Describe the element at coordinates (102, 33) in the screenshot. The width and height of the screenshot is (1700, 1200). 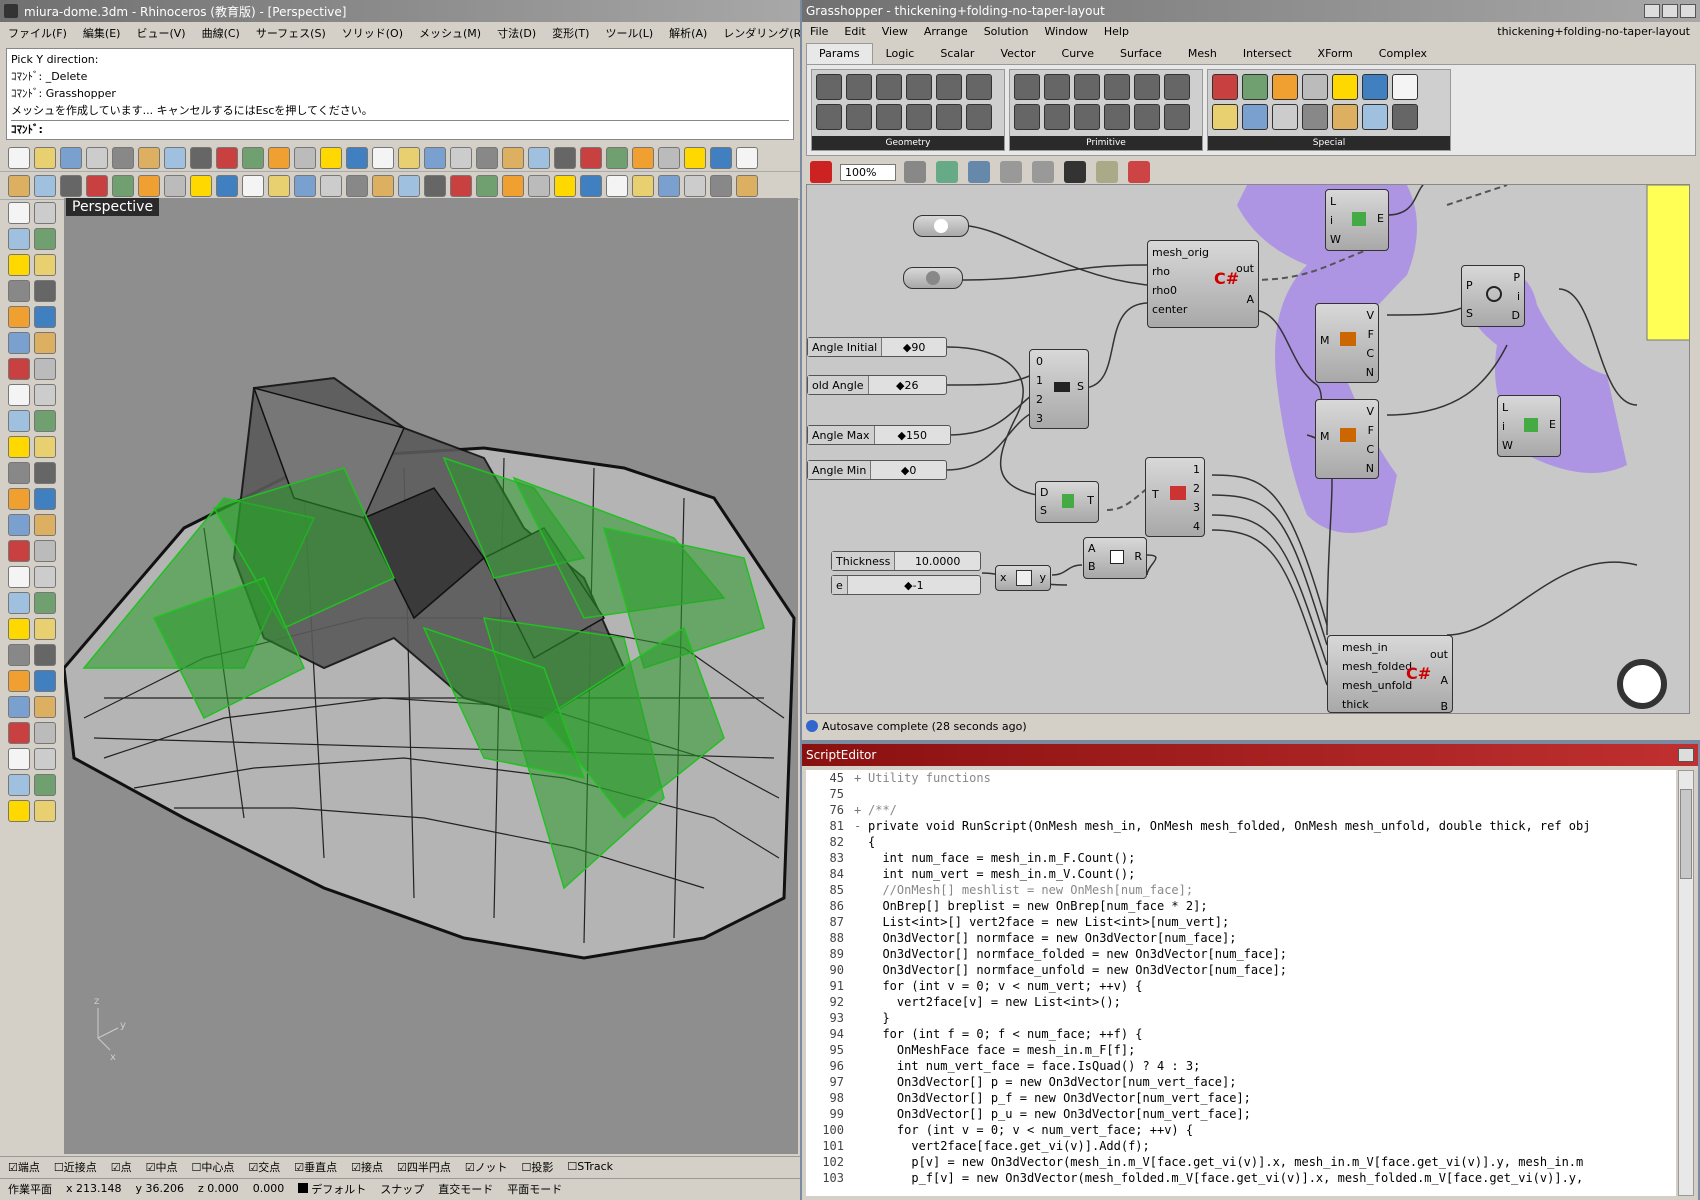
I see `menu-item: 編集(E)` at that location.